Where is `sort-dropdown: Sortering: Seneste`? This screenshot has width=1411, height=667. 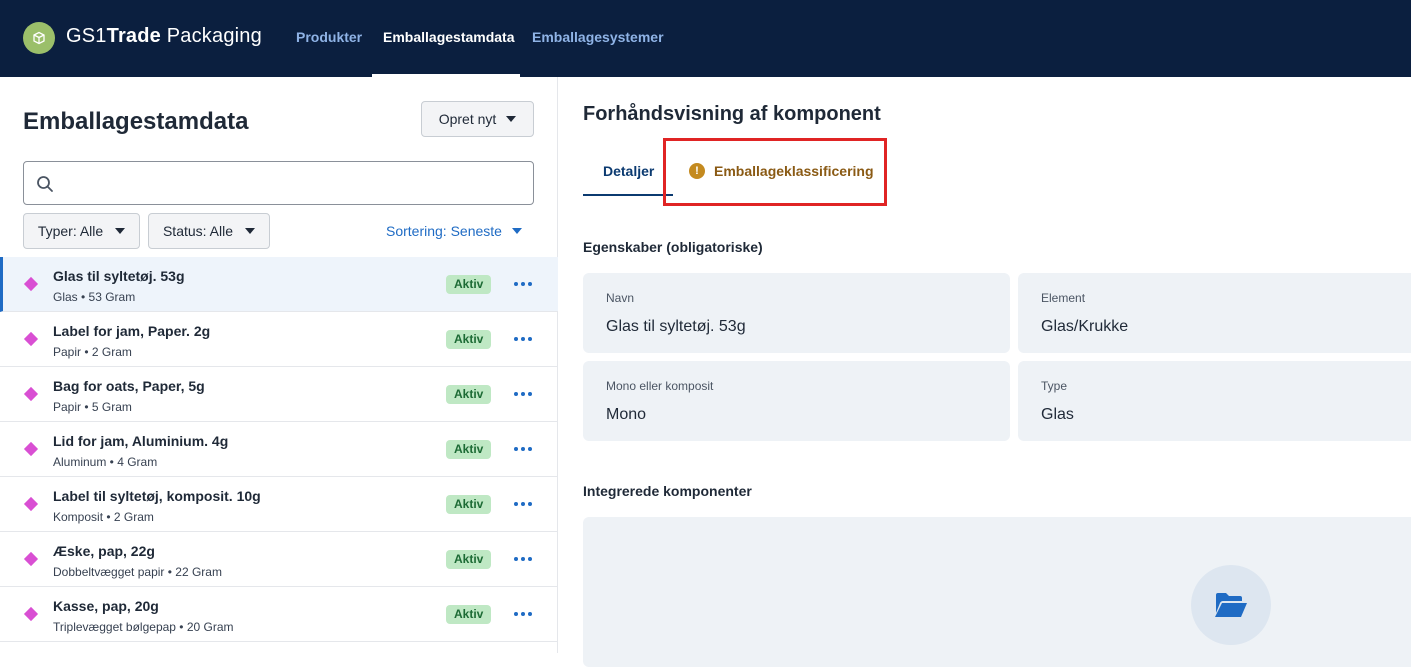
sort-dropdown: Sortering: Seneste is located at coordinates (454, 231).